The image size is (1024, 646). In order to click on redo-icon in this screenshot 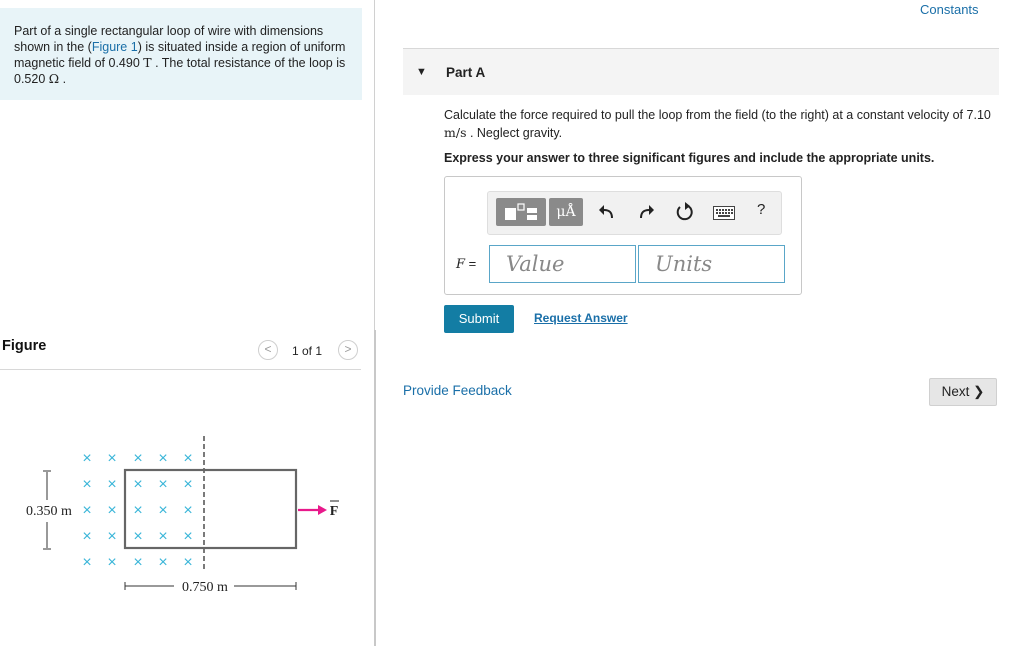, I will do `click(646, 211)`.